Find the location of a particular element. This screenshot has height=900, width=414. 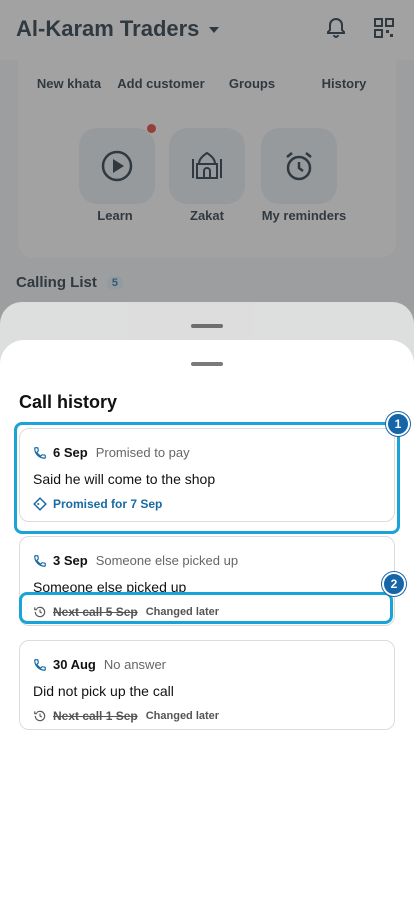

annotation-marker-1: 1 is located at coordinates (398, 424).